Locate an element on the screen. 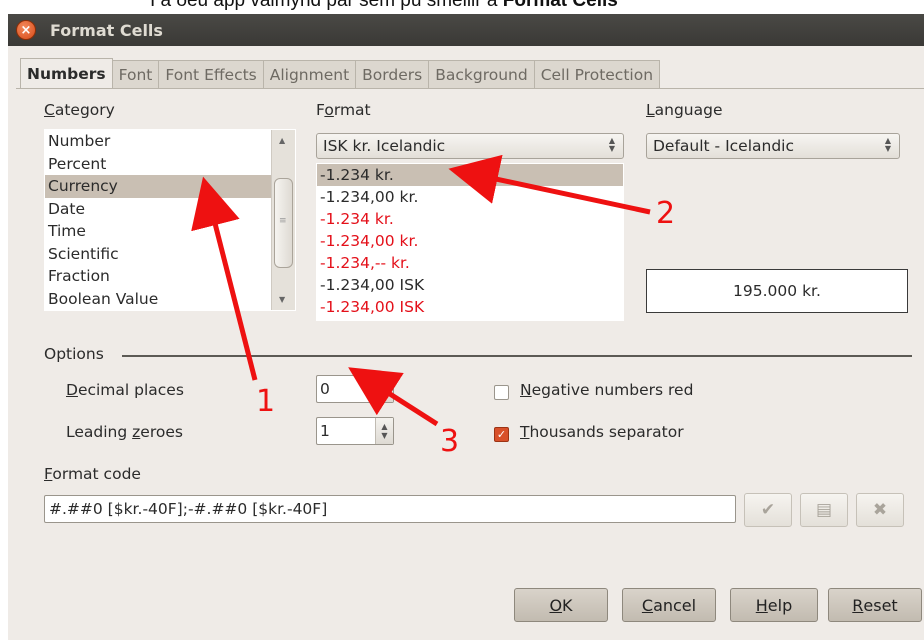 The height and width of the screenshot is (640, 924). tab-font: Font is located at coordinates (135, 74).